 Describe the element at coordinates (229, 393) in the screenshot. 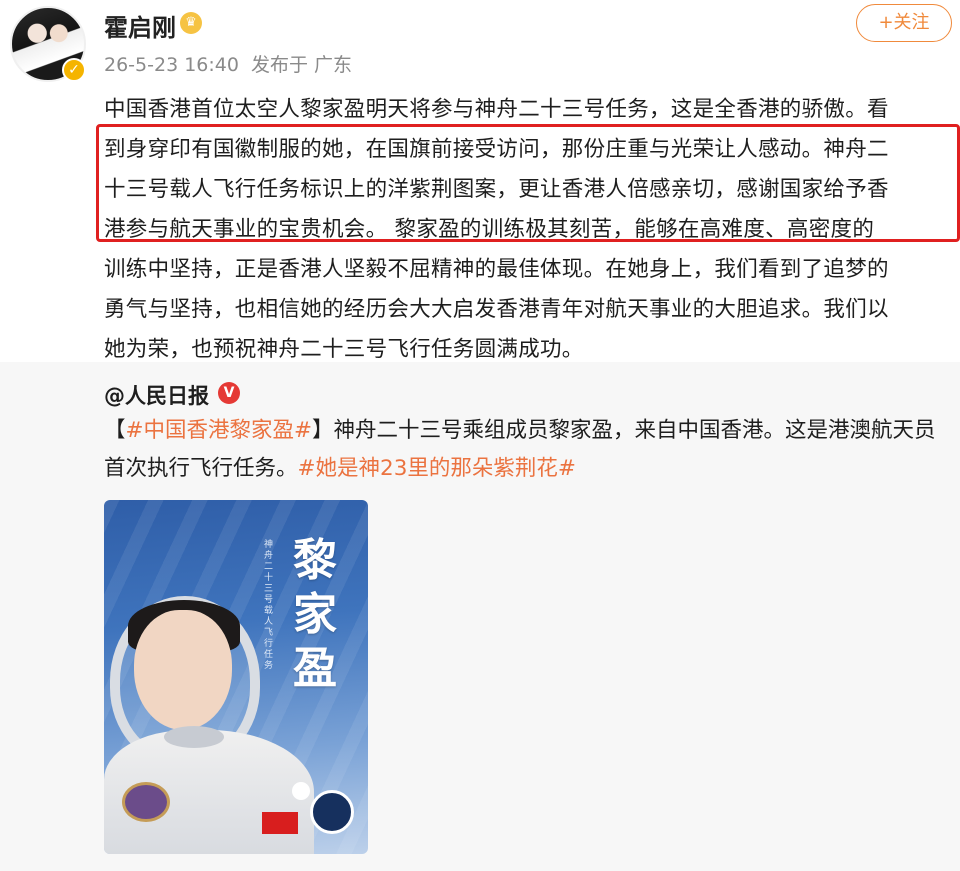

I see `red-verified-icon: V` at that location.